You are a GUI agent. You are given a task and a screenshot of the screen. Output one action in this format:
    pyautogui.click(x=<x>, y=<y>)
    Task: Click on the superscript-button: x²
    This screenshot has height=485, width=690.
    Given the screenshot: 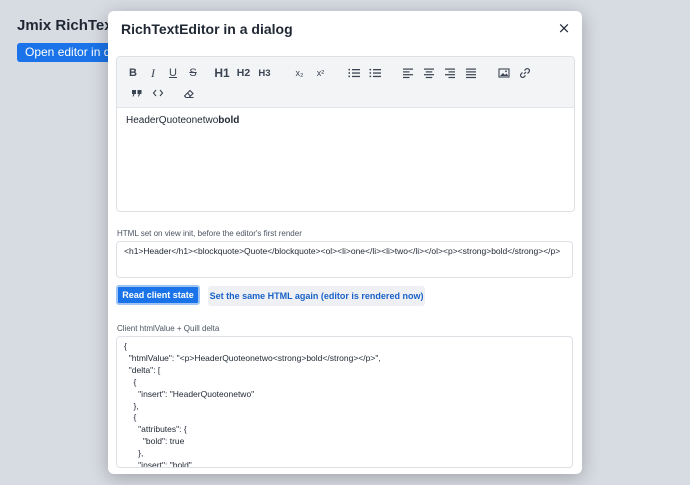 What is the action you would take?
    pyautogui.click(x=320, y=73)
    